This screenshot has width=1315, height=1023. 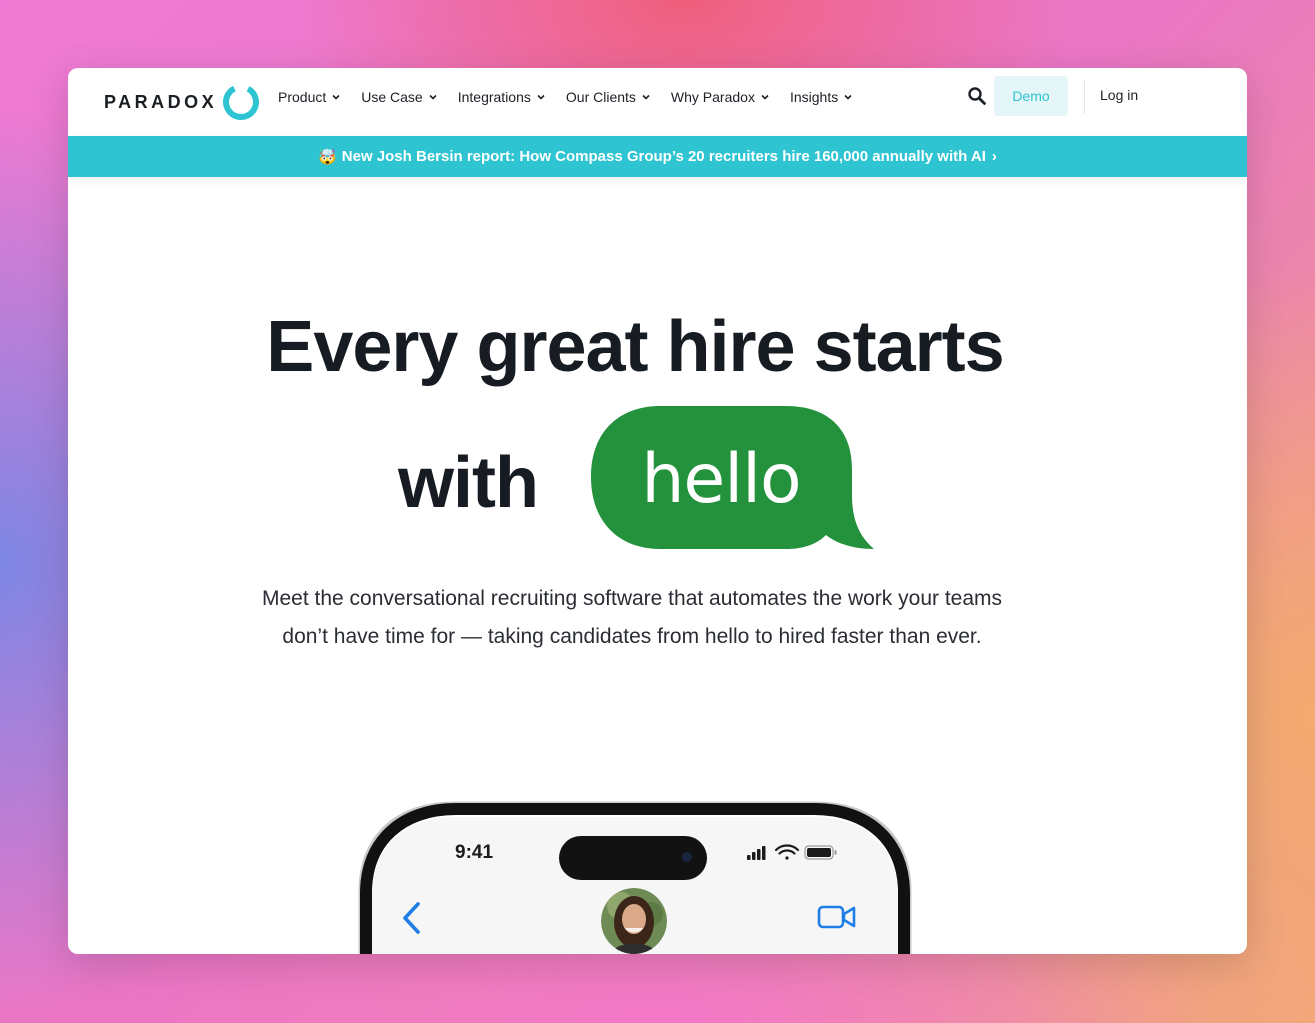 I want to click on menu-integrations: Integrations, so click(x=502, y=97).